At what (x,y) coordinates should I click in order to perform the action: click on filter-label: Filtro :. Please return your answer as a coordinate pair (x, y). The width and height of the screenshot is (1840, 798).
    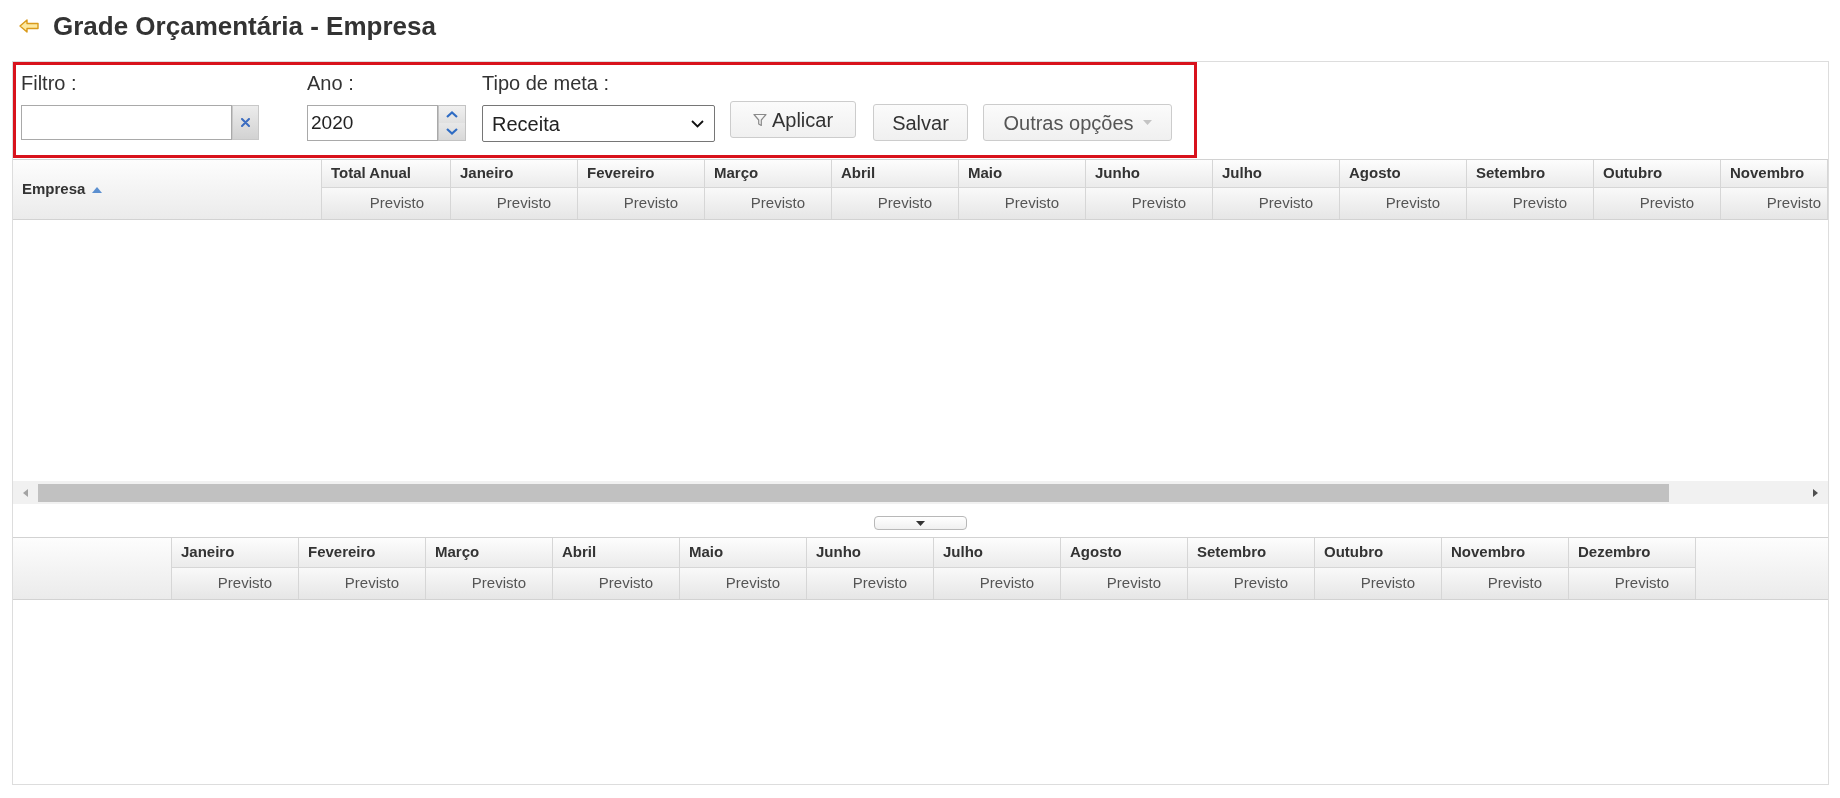
    Looking at the image, I should click on (49, 83).